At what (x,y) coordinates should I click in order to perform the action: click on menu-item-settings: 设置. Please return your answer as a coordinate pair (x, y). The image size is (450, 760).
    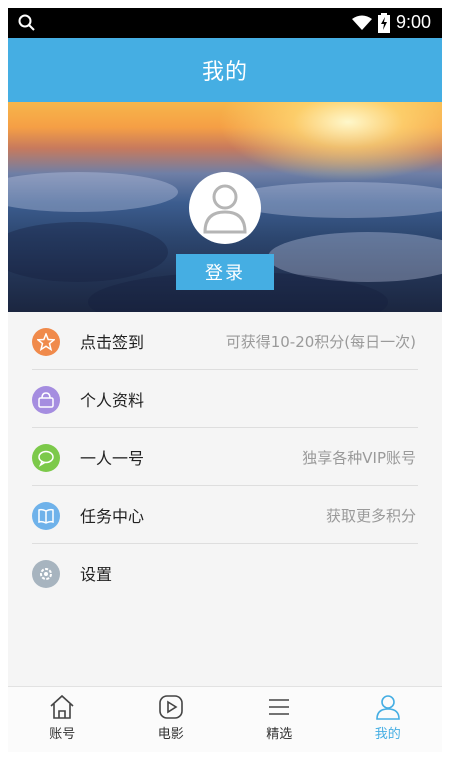
    Looking at the image, I should click on (225, 573).